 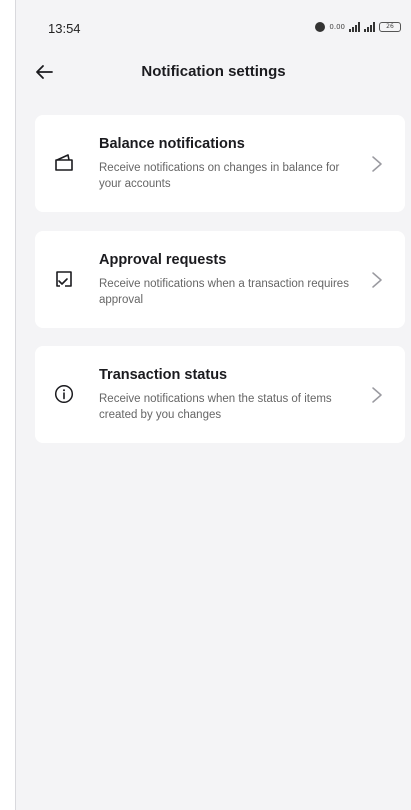 I want to click on wifi-signal-icon, so click(x=354, y=27).